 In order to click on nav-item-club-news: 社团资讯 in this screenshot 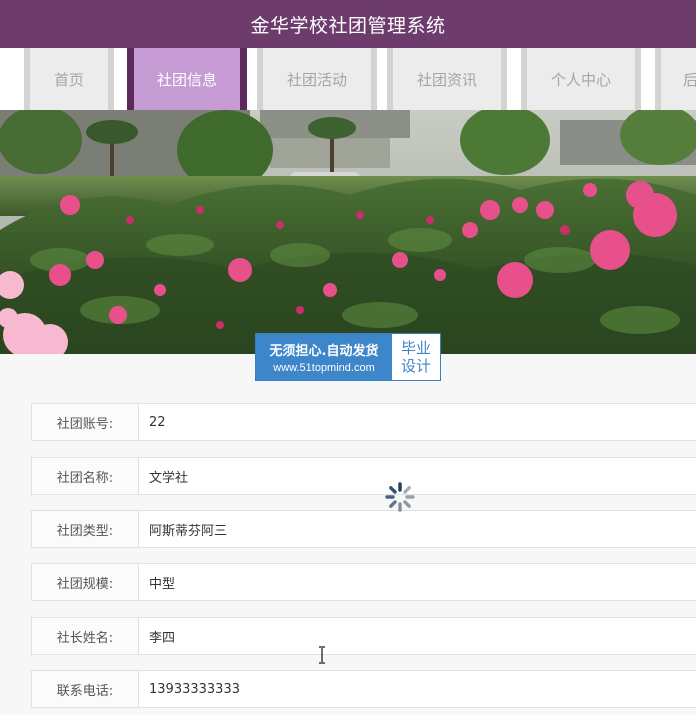, I will do `click(447, 79)`.